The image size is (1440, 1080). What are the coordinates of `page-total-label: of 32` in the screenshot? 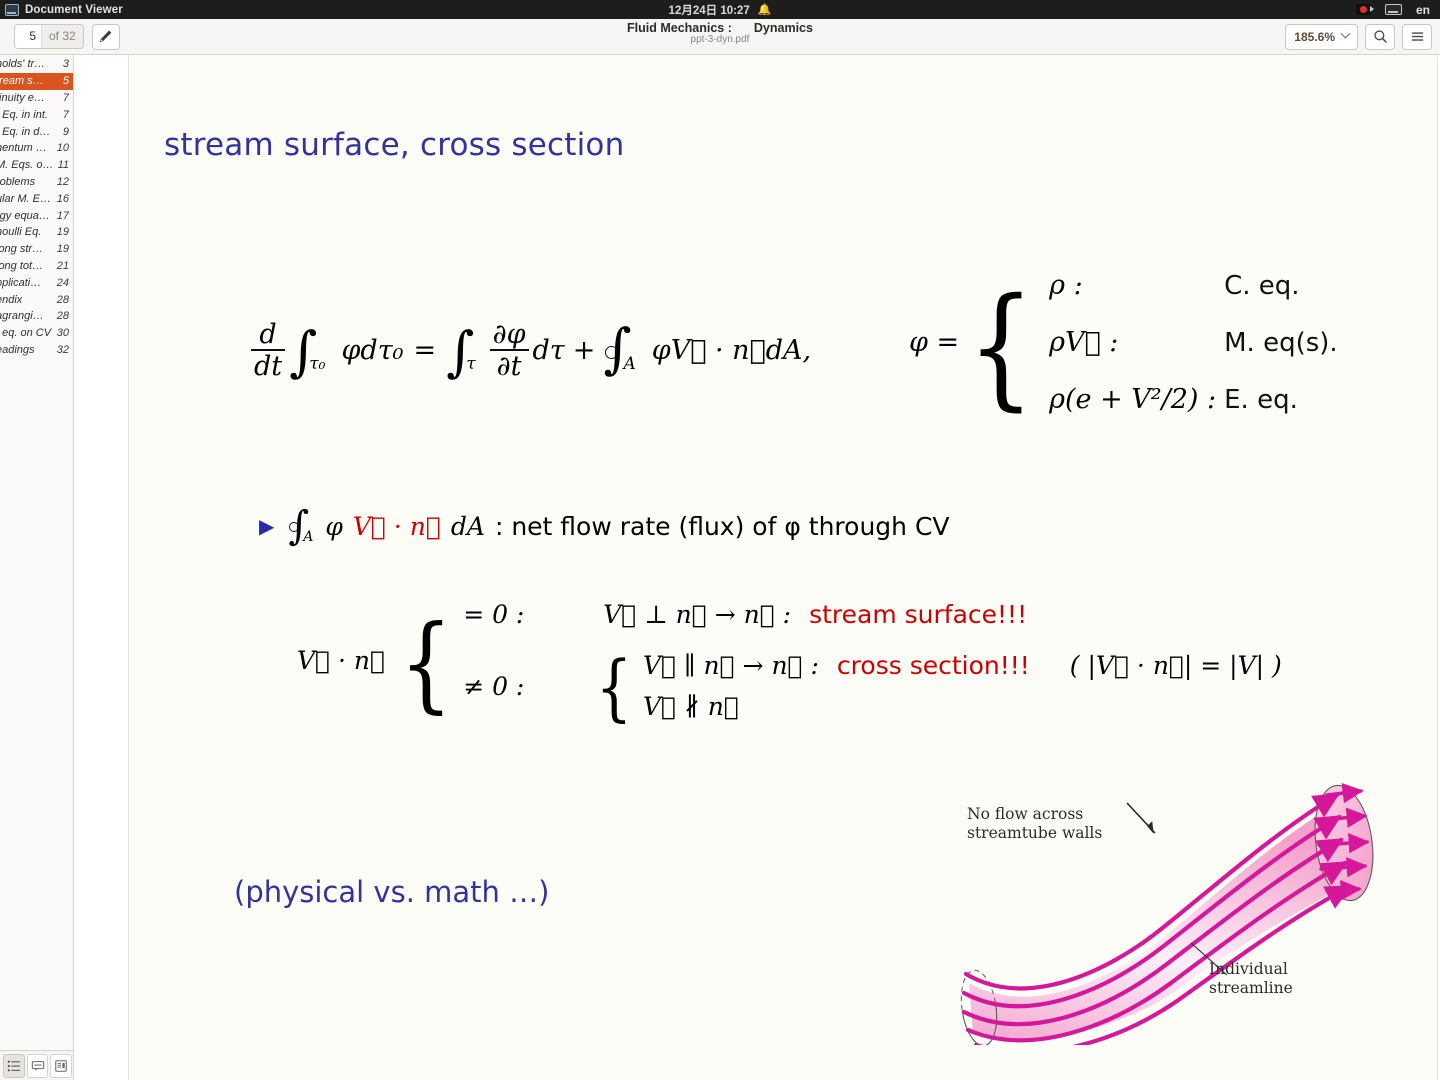 It's located at (62, 36).